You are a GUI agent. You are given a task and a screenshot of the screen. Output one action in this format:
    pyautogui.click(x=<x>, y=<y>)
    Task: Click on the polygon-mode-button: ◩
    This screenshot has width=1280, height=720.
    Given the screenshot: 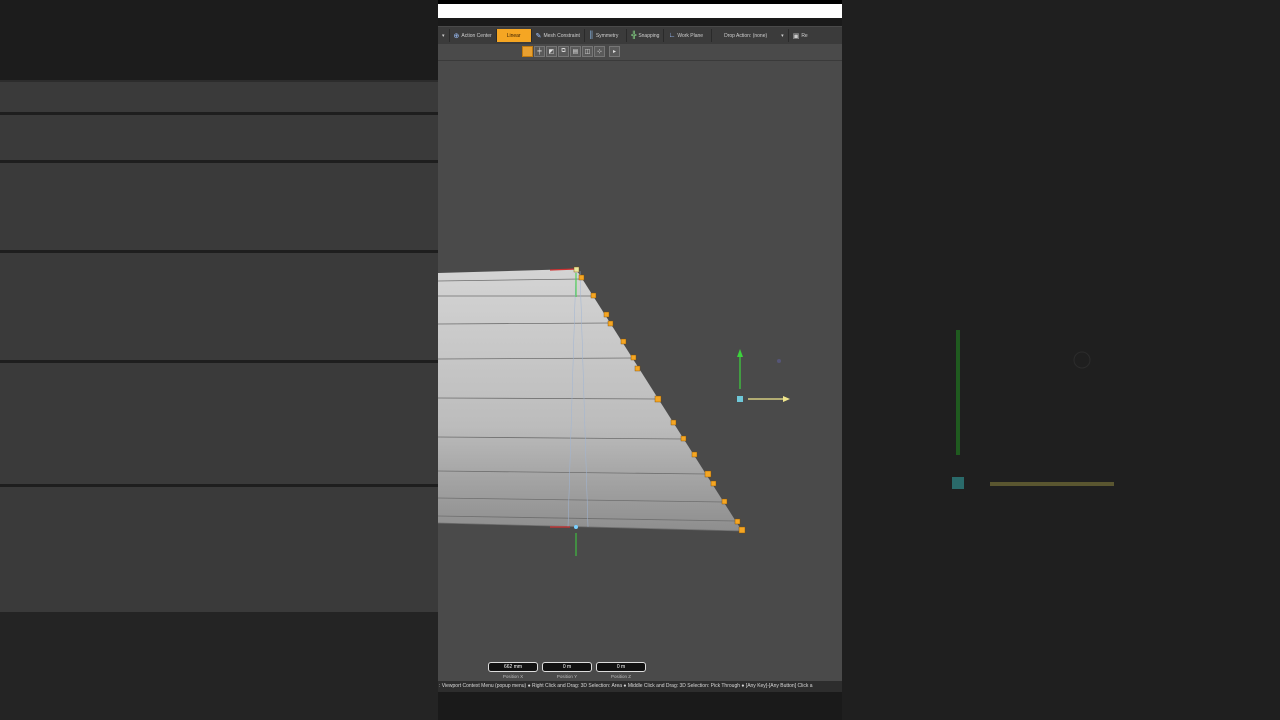 What is the action you would take?
    pyautogui.click(x=551, y=51)
    